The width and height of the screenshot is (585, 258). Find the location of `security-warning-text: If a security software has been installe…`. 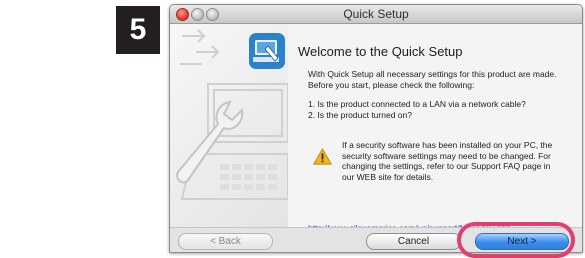

security-warning-text: If a security software has been installe… is located at coordinates (458, 161).